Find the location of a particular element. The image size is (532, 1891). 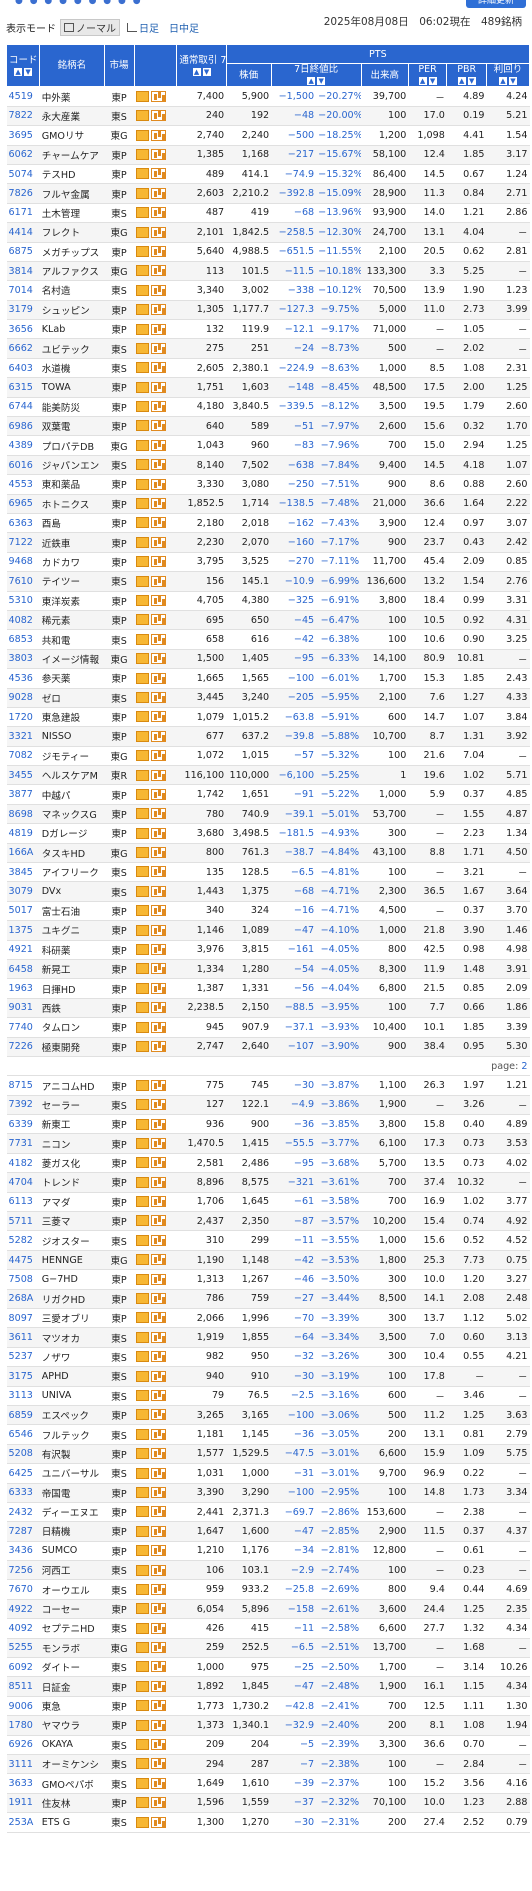

stock-code: 3321 is located at coordinates (23, 736).